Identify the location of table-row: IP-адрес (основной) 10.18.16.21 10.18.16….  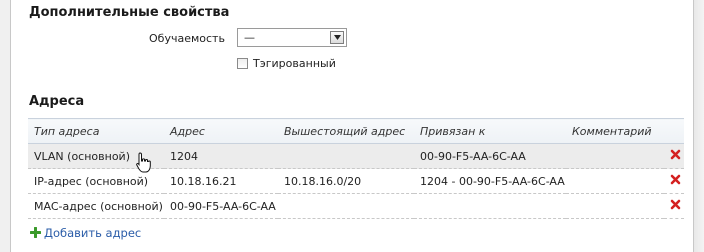
(356, 181).